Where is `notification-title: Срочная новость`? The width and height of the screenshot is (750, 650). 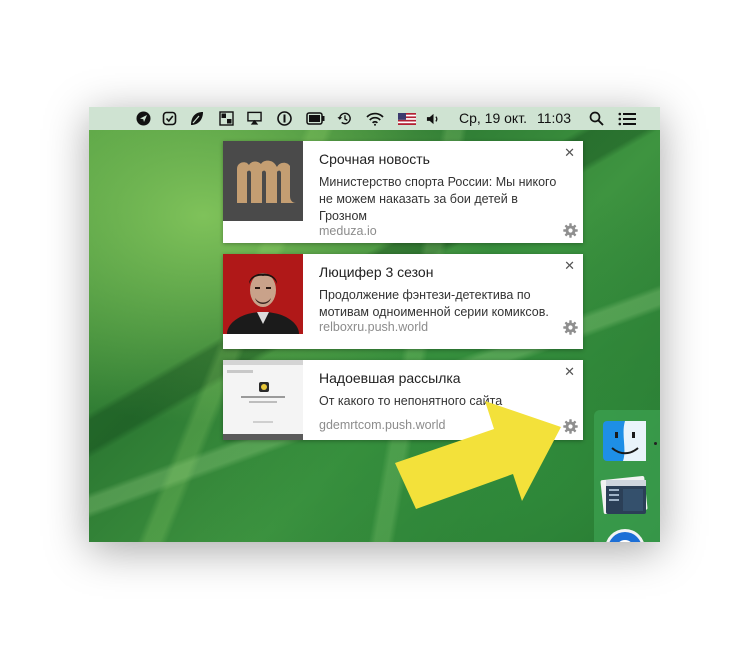
notification-title: Срочная новость is located at coordinates (374, 159).